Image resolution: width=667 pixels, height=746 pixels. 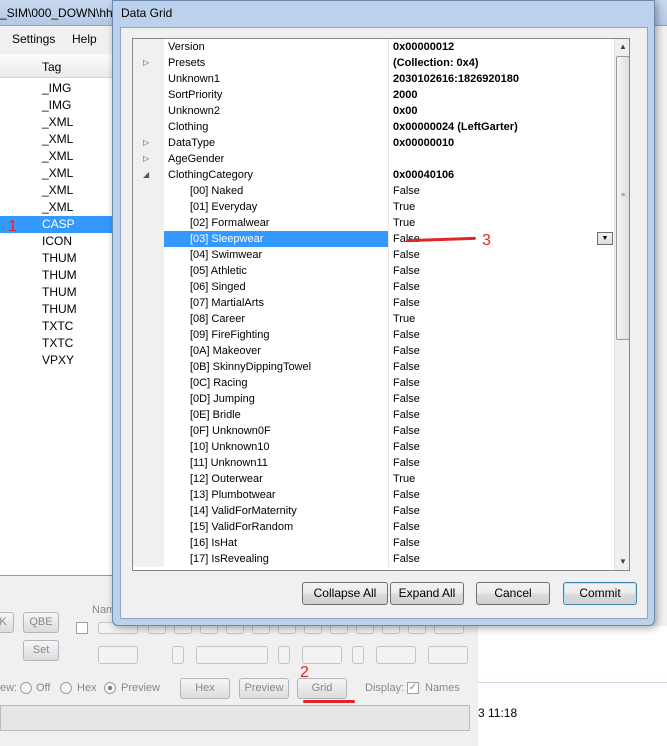 I want to click on tag-column-header: Tag, so click(x=62, y=66).